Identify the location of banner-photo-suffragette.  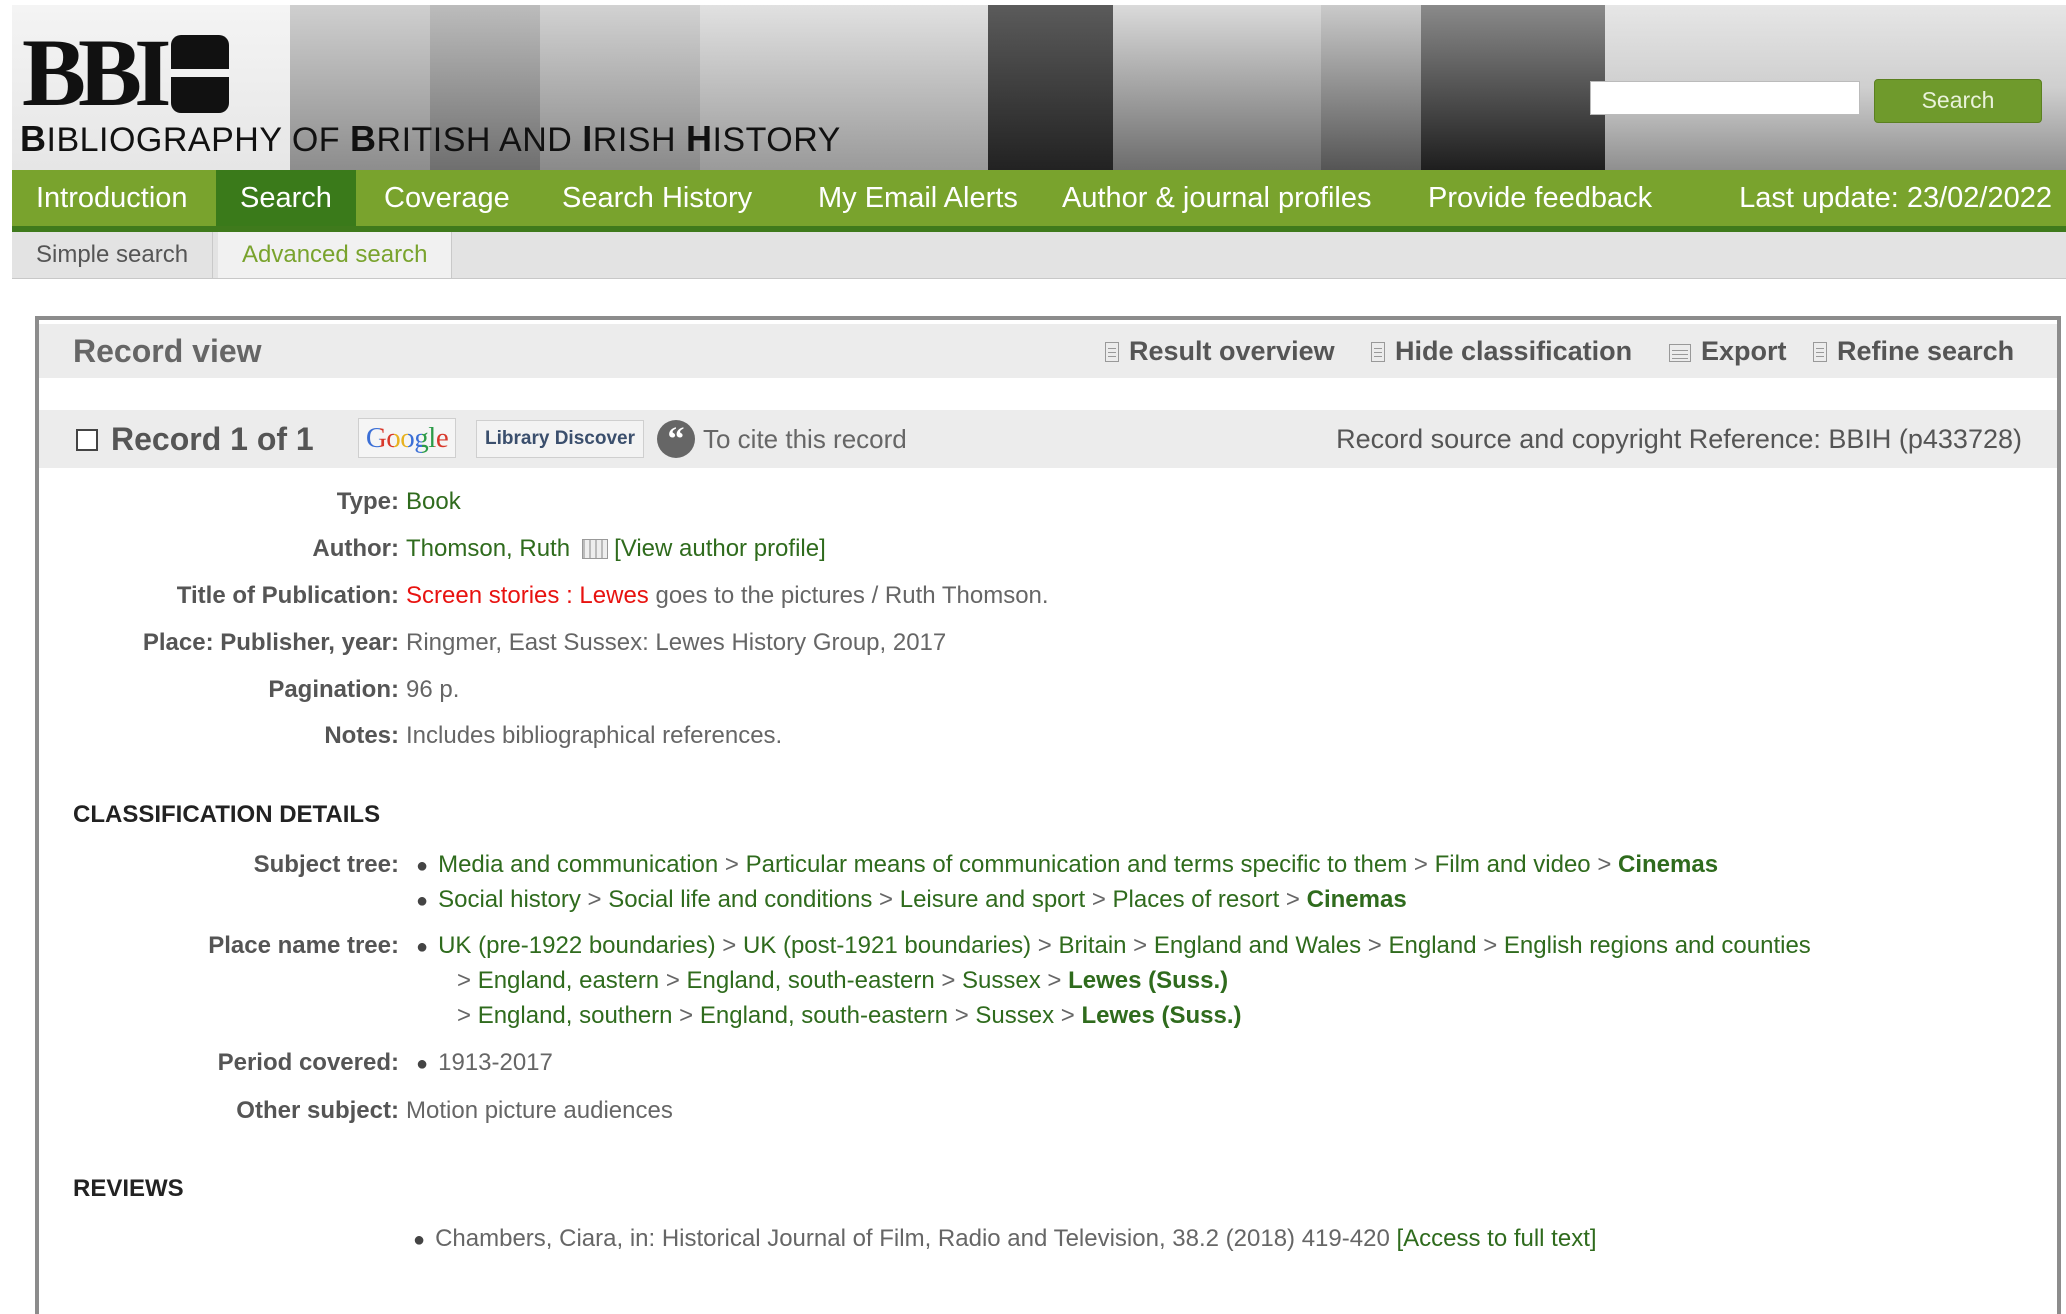
(1371, 87).